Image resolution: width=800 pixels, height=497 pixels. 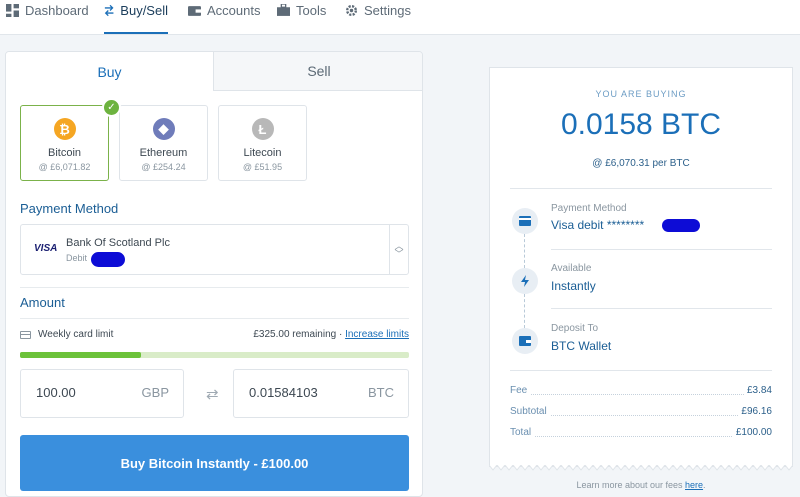 What do you see at coordinates (77, 258) in the screenshot?
I see `card-type: Debit` at bounding box center [77, 258].